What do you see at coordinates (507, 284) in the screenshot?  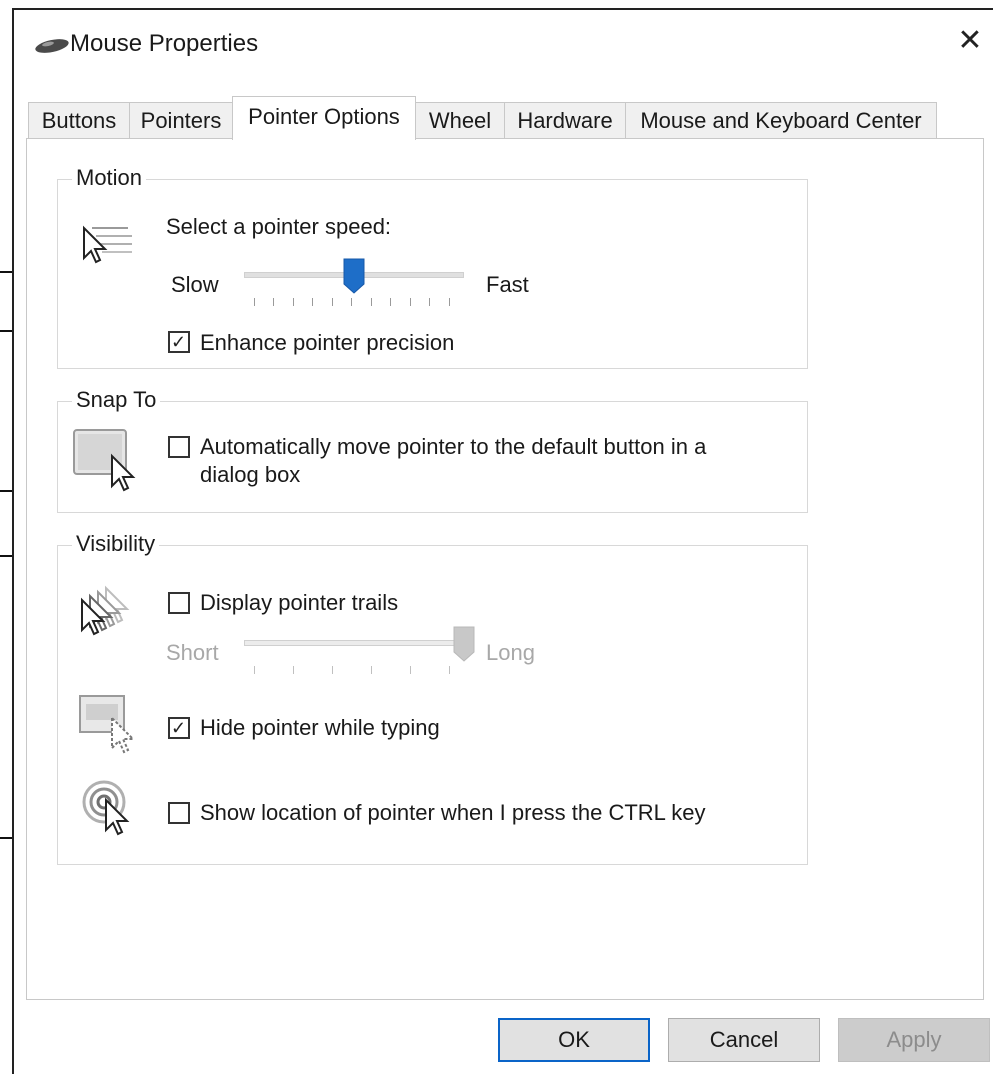 I see `fast-label: Fast` at bounding box center [507, 284].